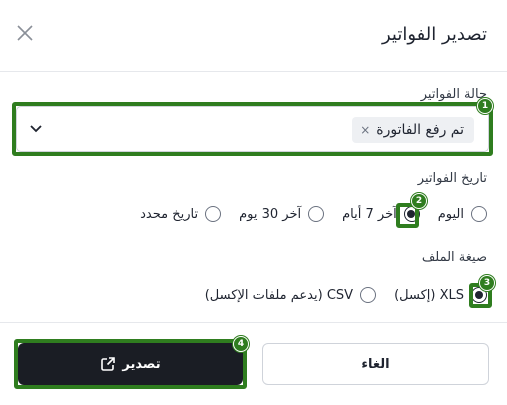 Image resolution: width=507 pixels, height=405 pixels. I want to click on status-select: تم رفع الفاتورة ×, so click(252, 129).